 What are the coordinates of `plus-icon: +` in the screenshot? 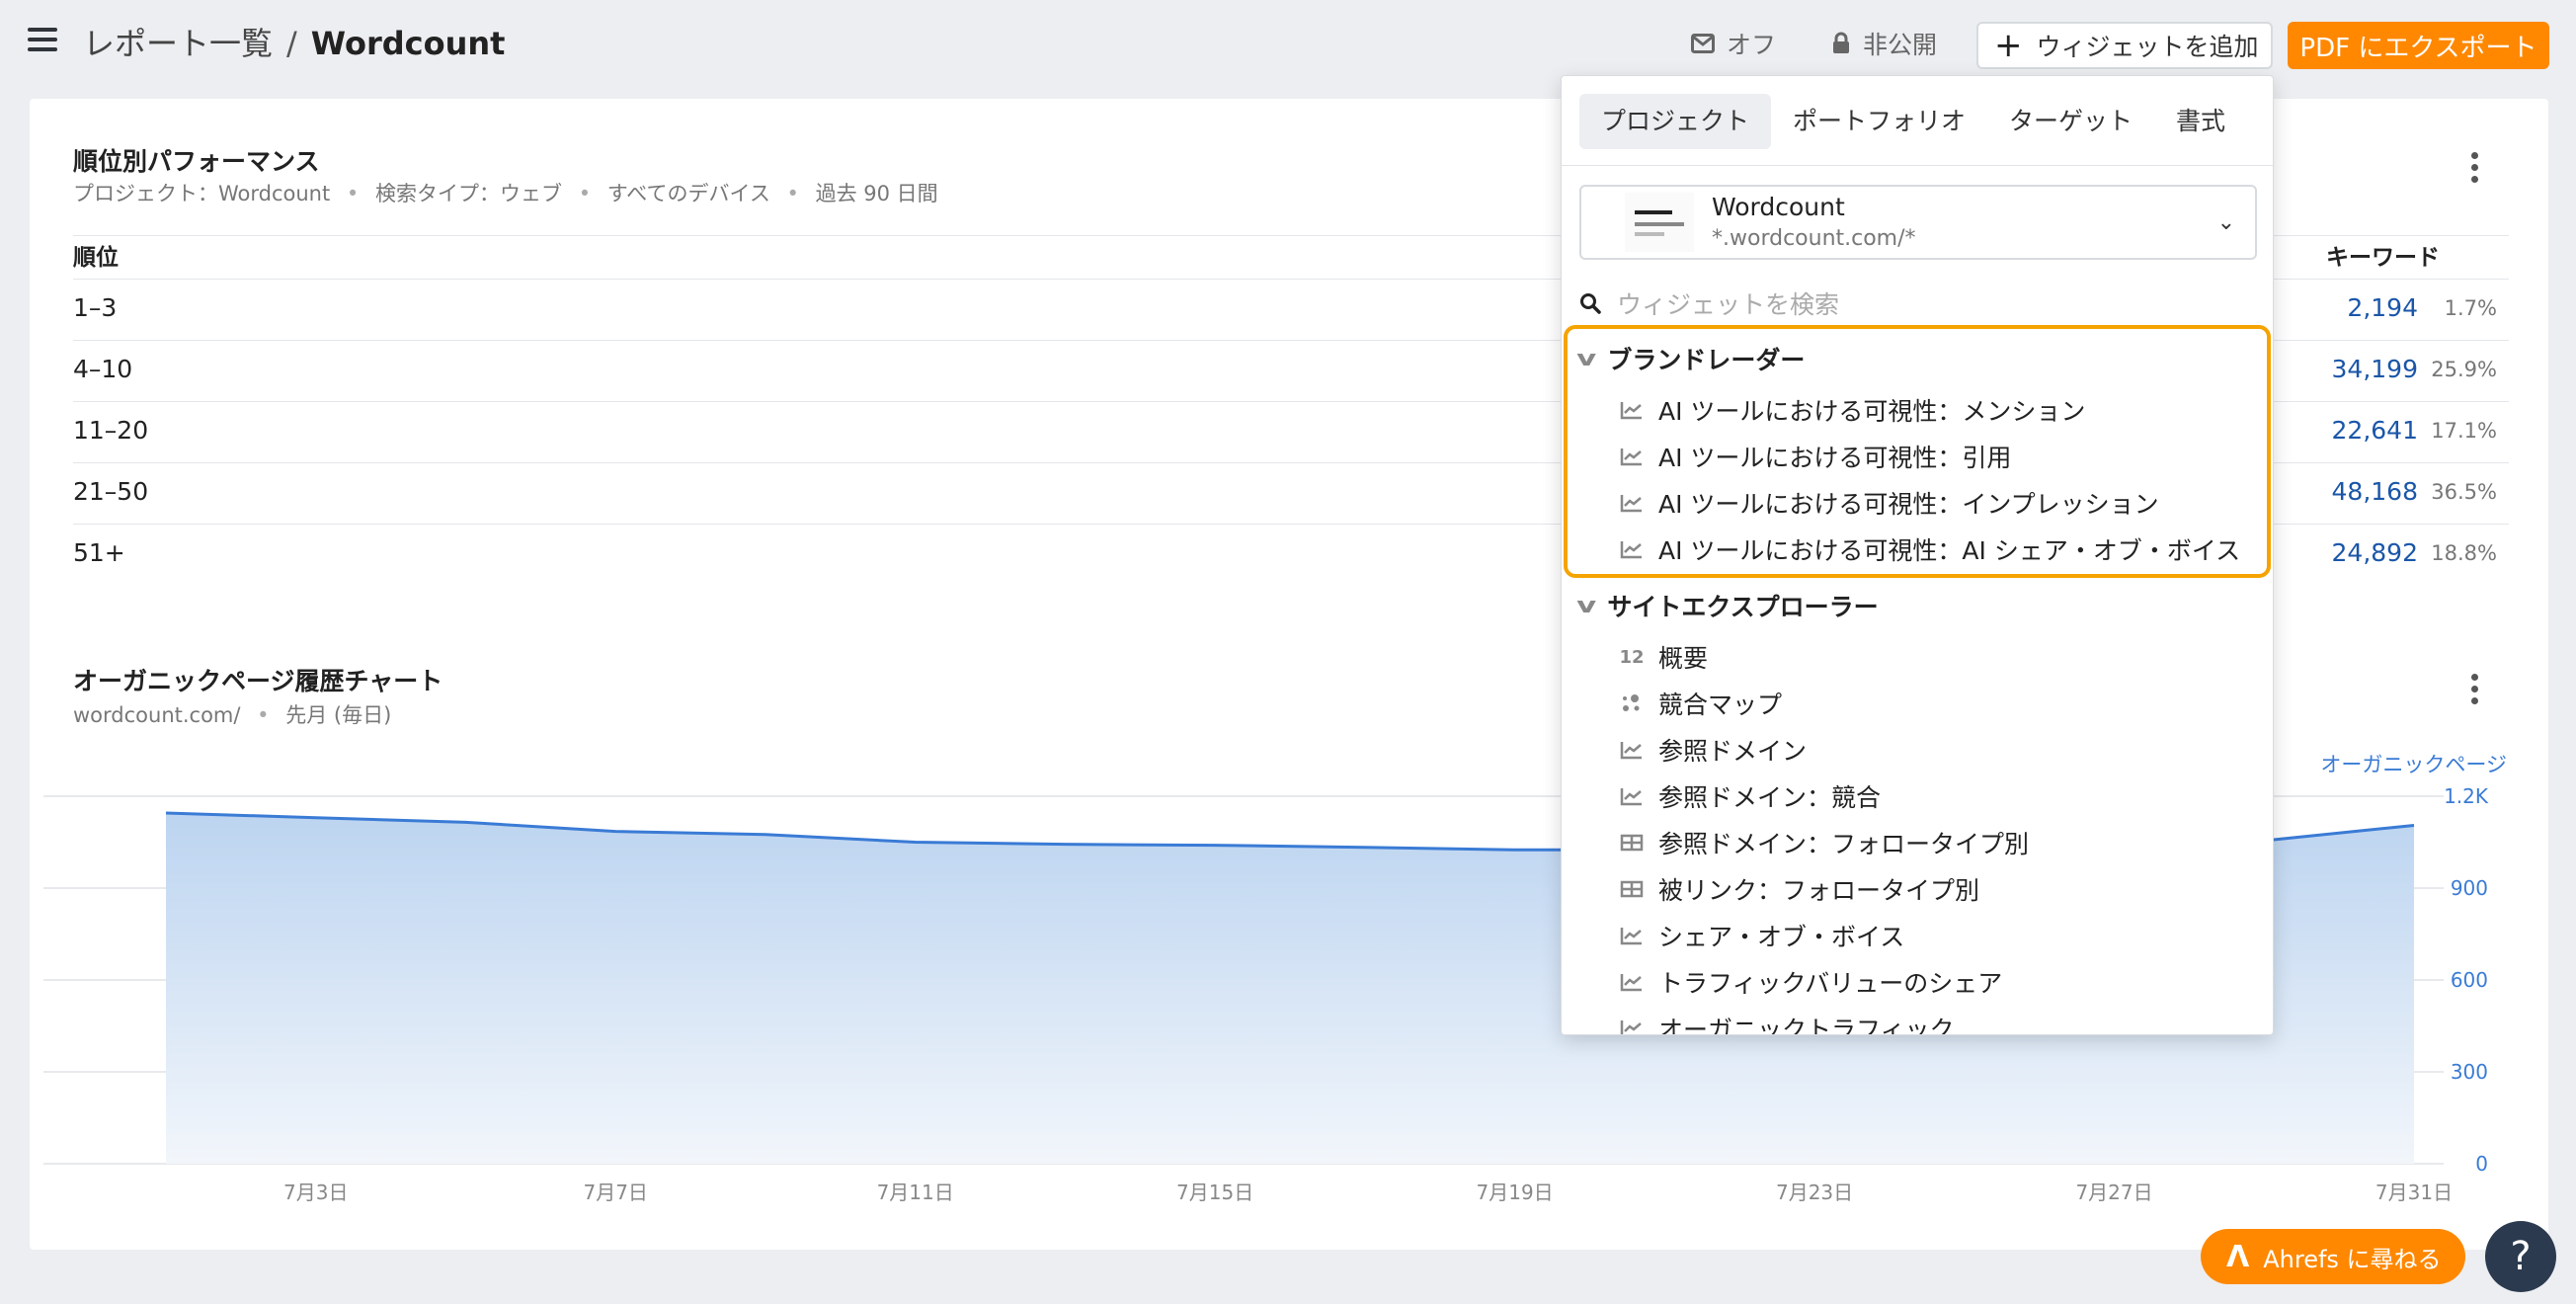 It's located at (2008, 45).